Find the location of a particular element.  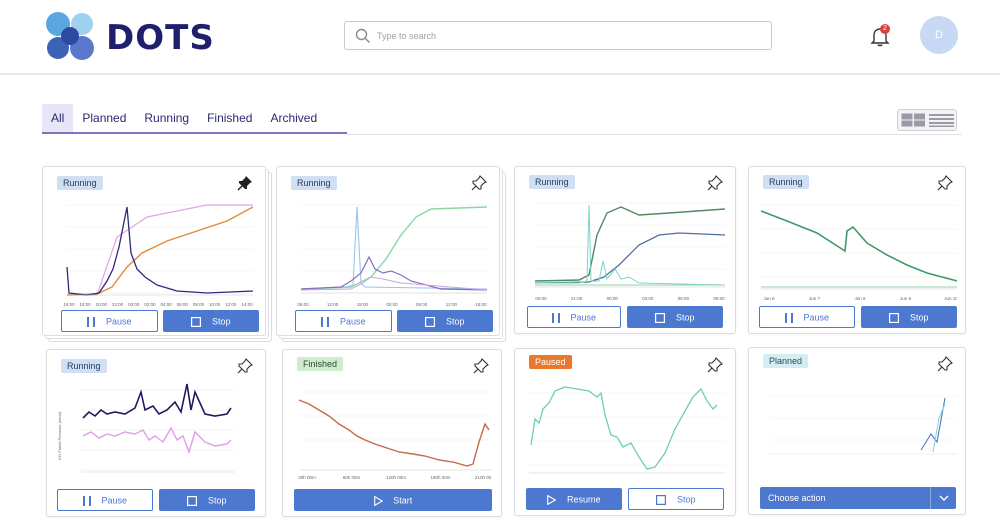

resume-button-label: Resume is located at coordinates (584, 499).